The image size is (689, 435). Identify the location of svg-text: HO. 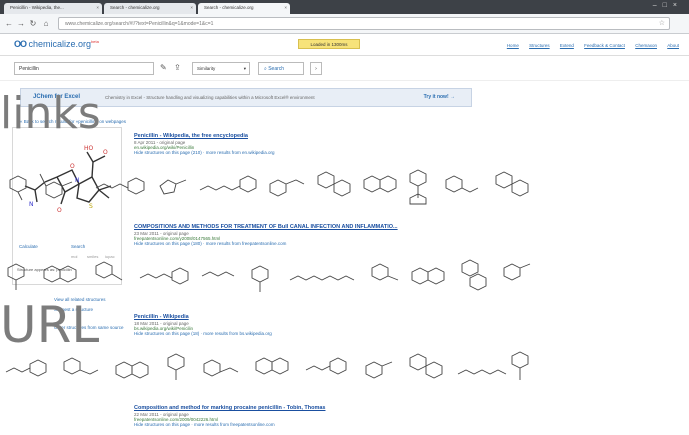
(89, 148).